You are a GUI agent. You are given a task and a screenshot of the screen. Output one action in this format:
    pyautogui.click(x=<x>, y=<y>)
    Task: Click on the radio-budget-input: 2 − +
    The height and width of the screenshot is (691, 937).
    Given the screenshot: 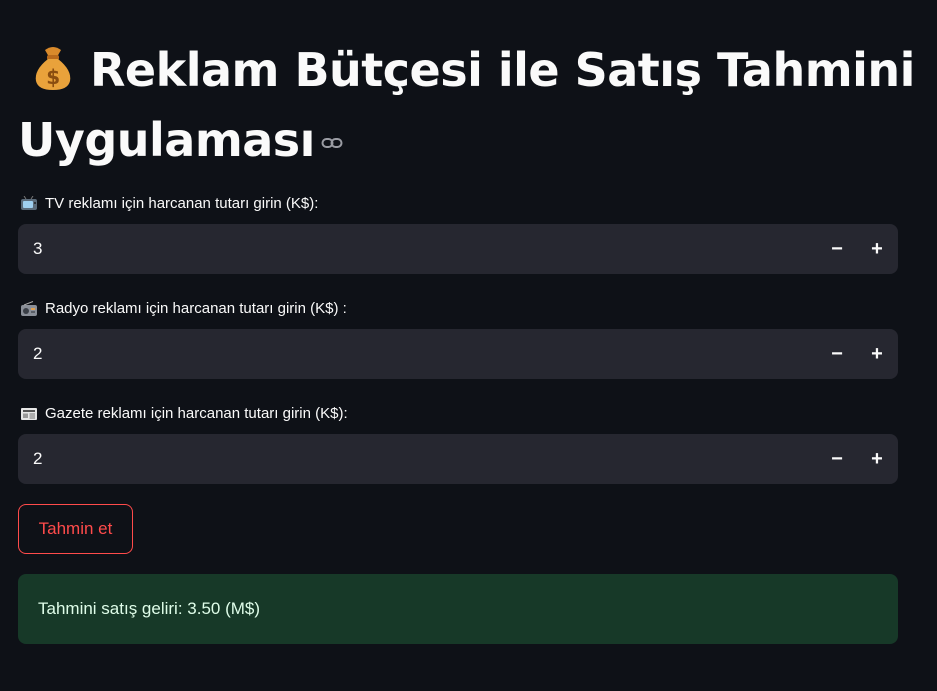 What is the action you would take?
    pyautogui.click(x=458, y=354)
    